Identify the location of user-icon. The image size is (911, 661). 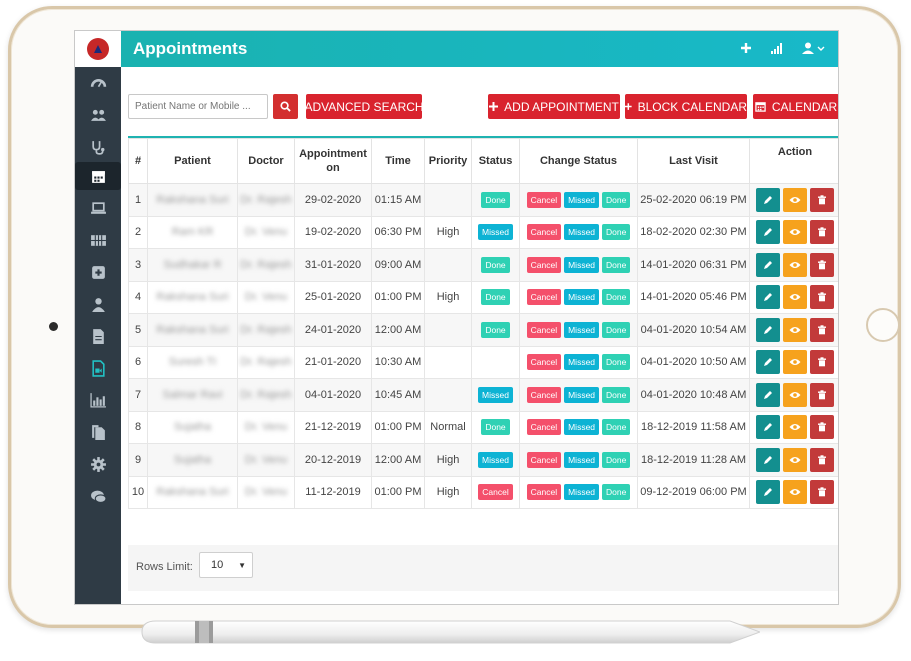
(98, 304).